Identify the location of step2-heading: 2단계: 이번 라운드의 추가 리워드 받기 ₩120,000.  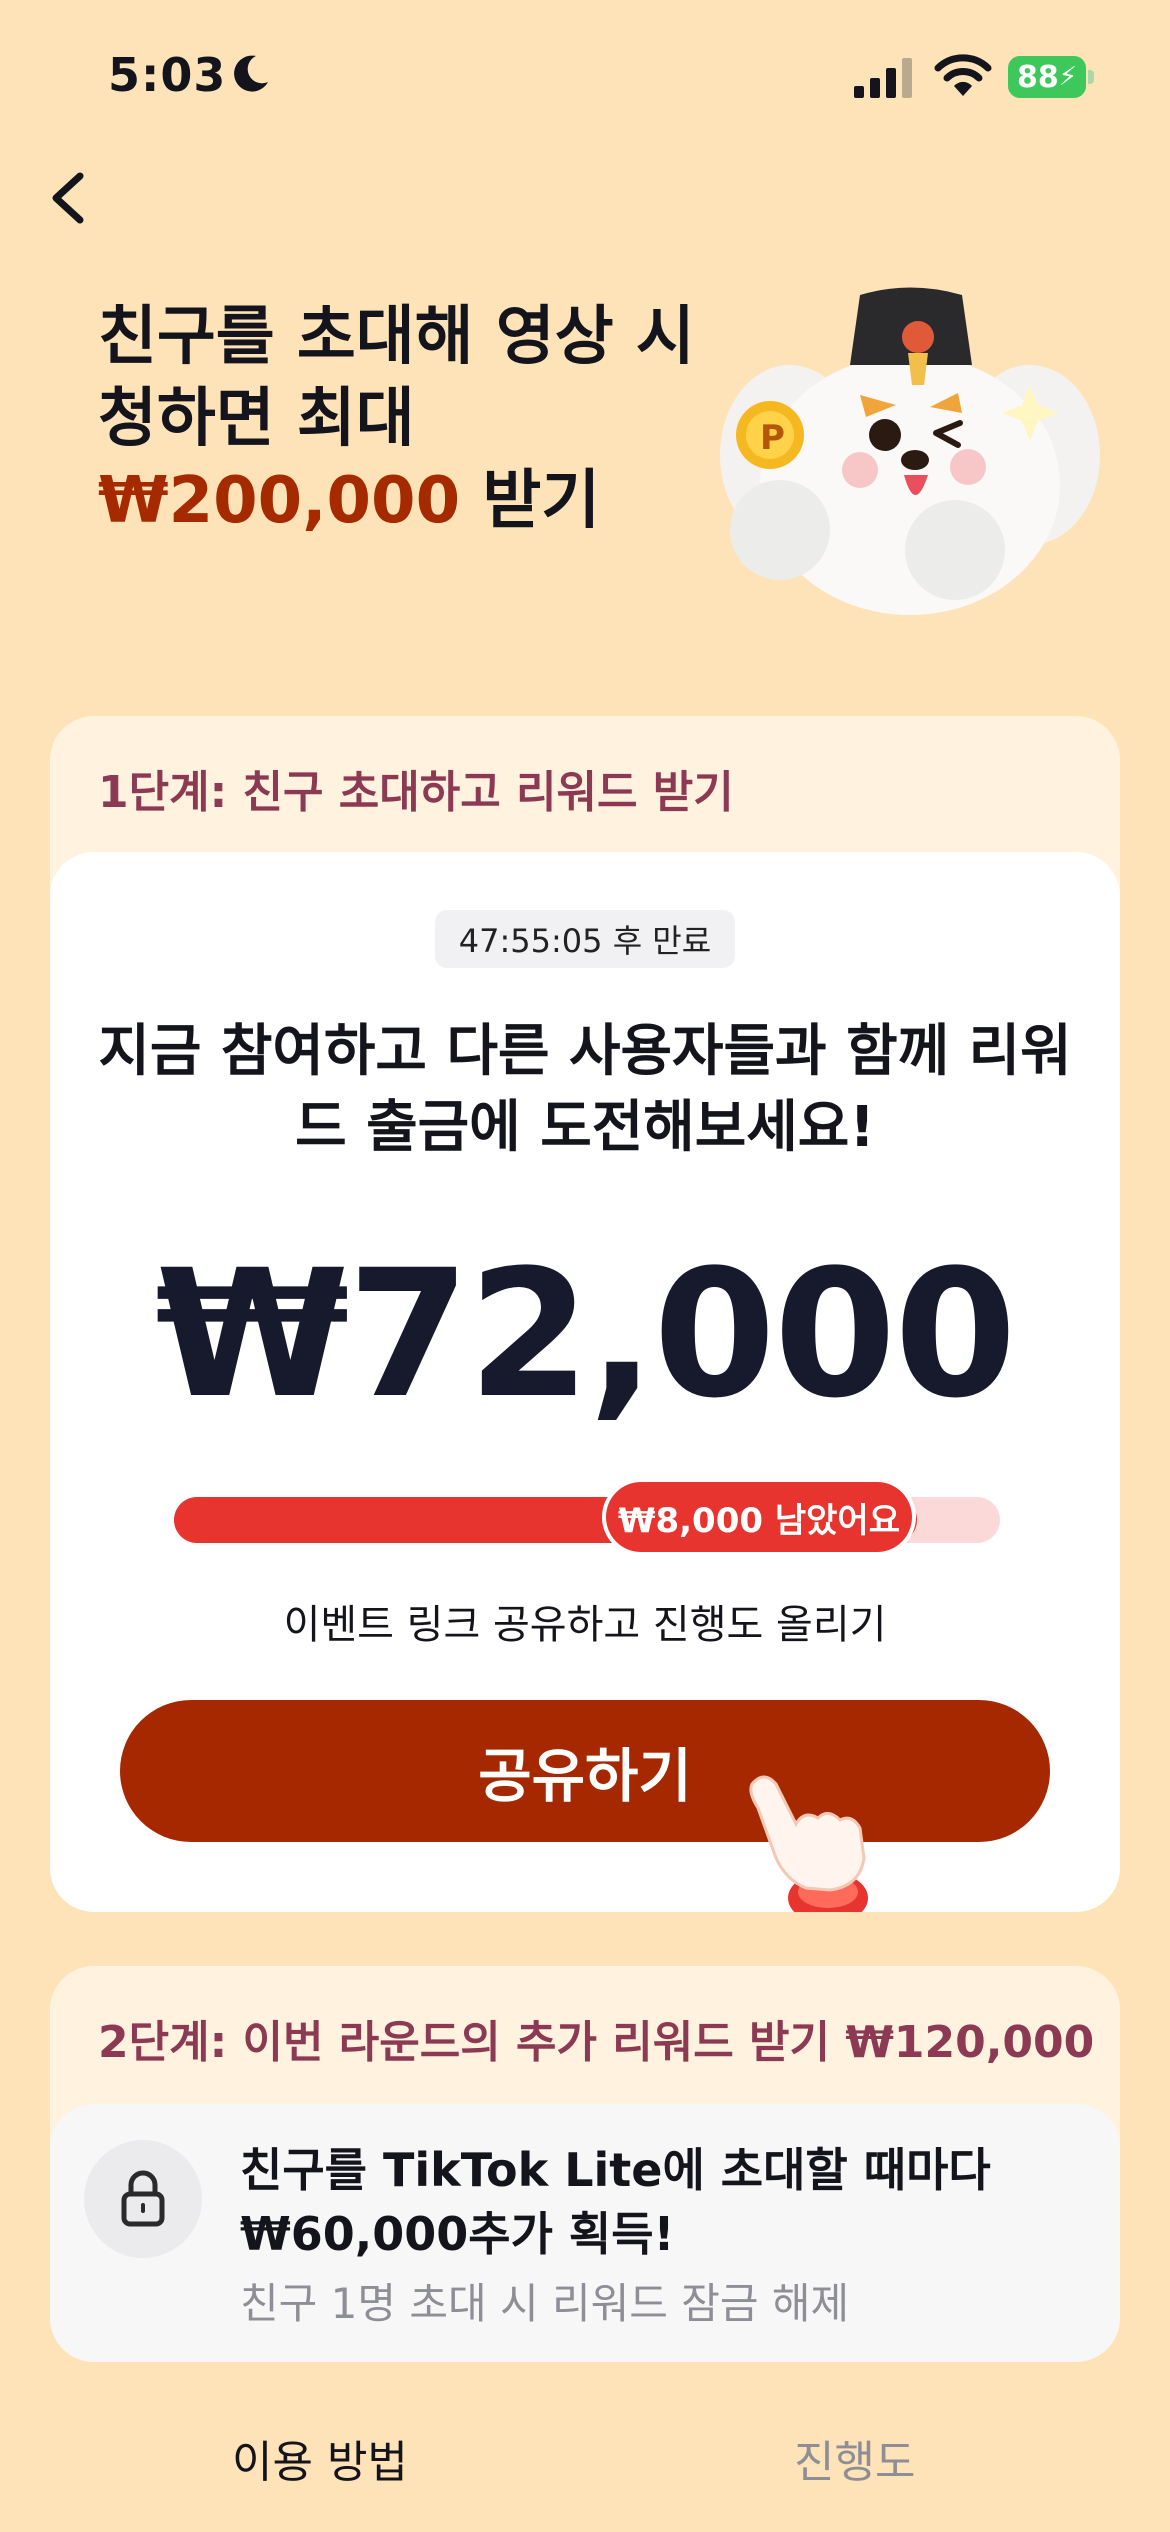
(596, 2042).